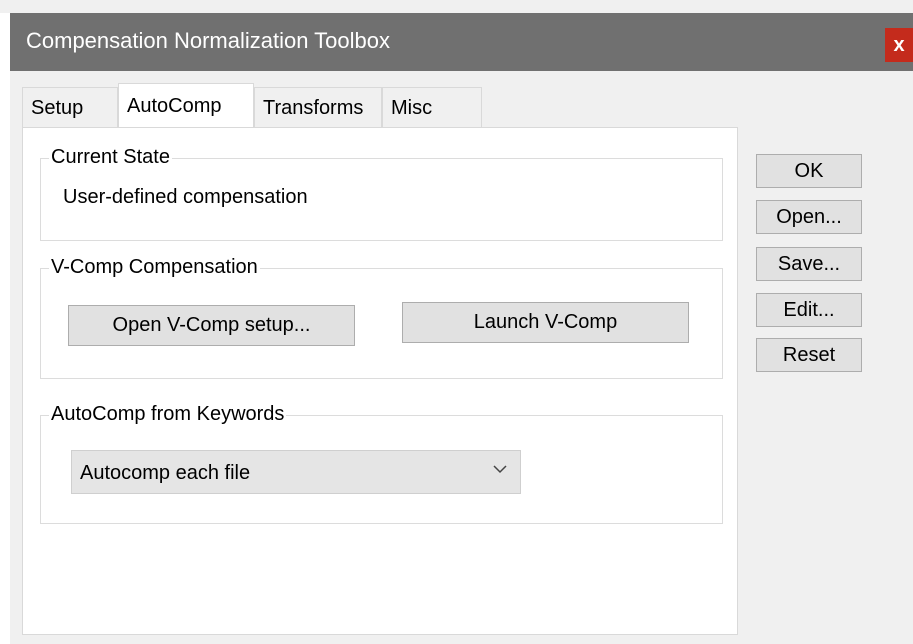 This screenshot has height=644, width=913. I want to click on autocomp-keywords-label: AutoComp from Keywords, so click(168, 414).